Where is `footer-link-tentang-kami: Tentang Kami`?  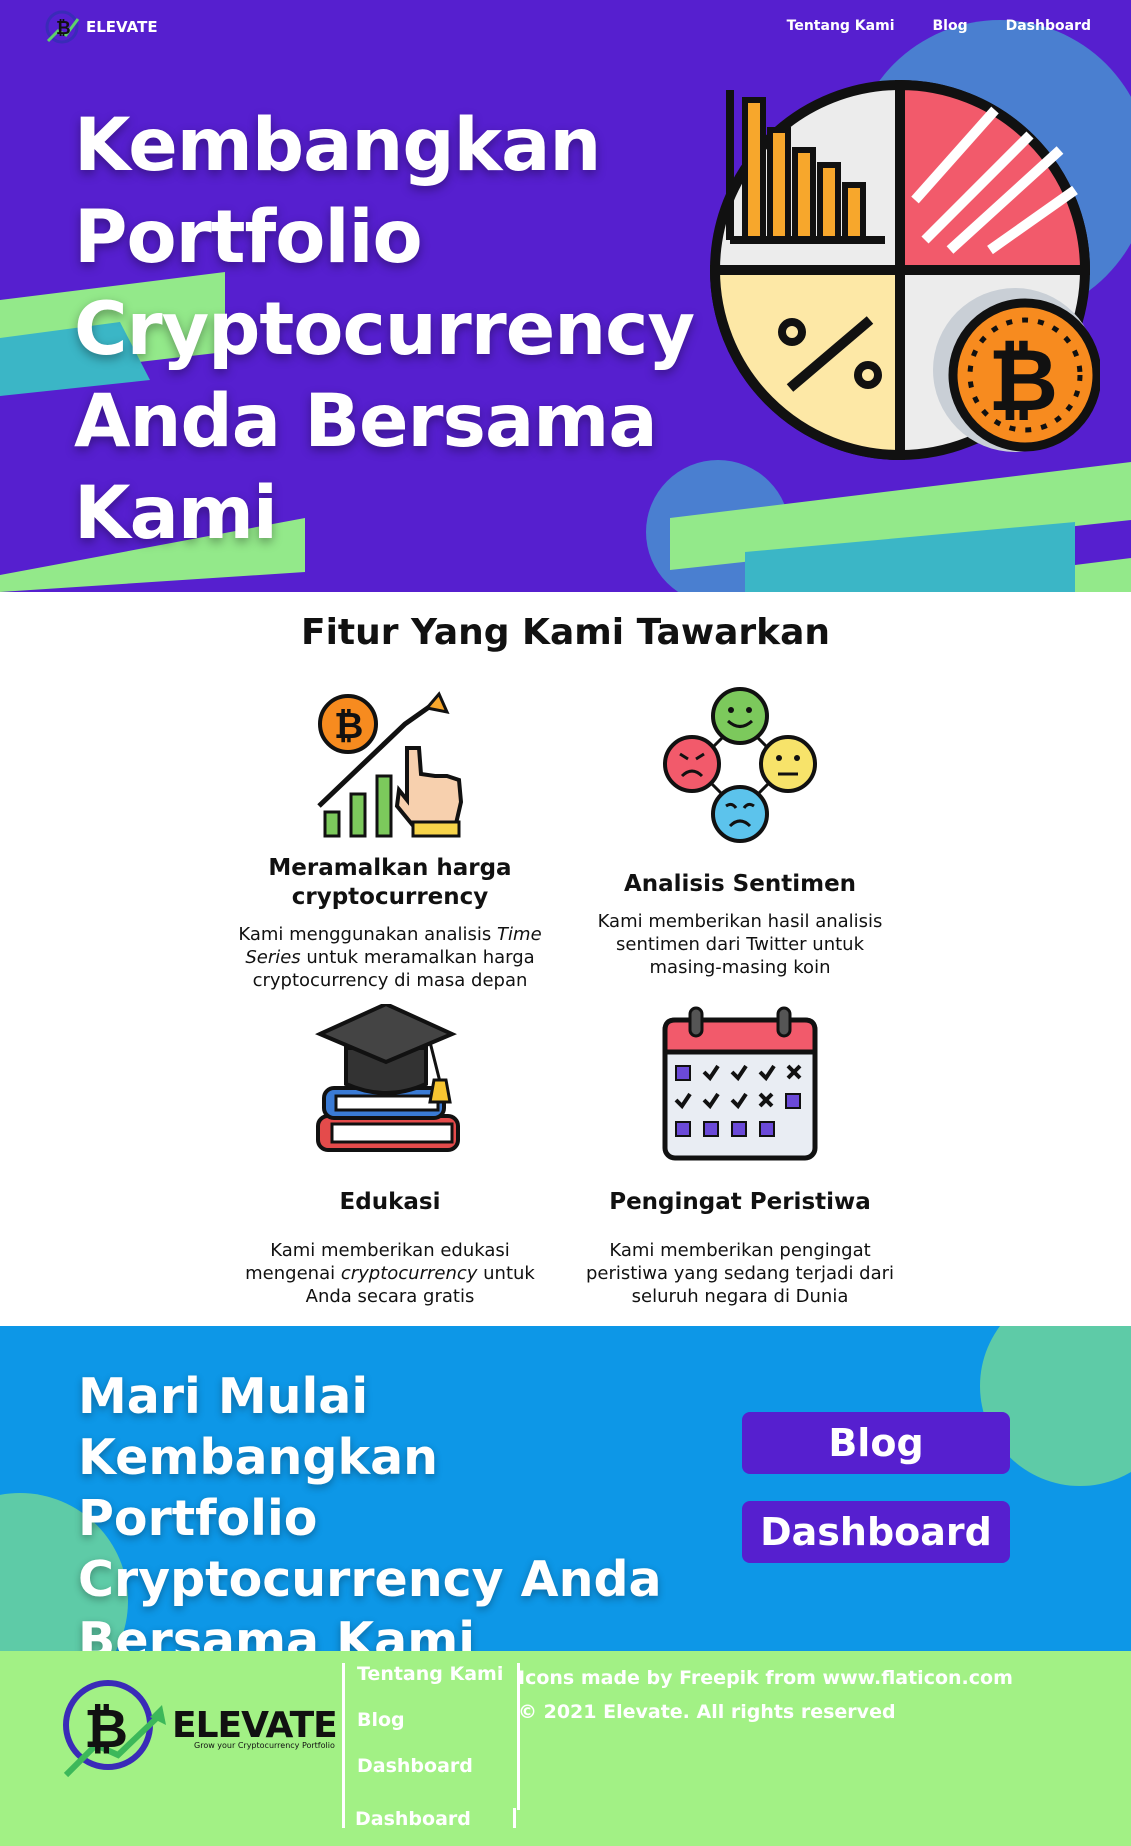
footer-link-tentang-kami: Tentang Kami is located at coordinates (430, 1674).